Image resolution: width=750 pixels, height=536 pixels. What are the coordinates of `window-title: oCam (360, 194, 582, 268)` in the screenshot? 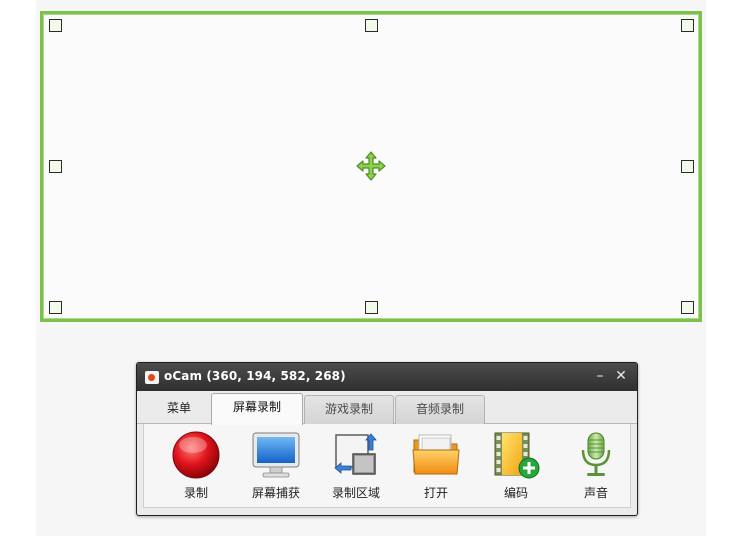 It's located at (255, 376).